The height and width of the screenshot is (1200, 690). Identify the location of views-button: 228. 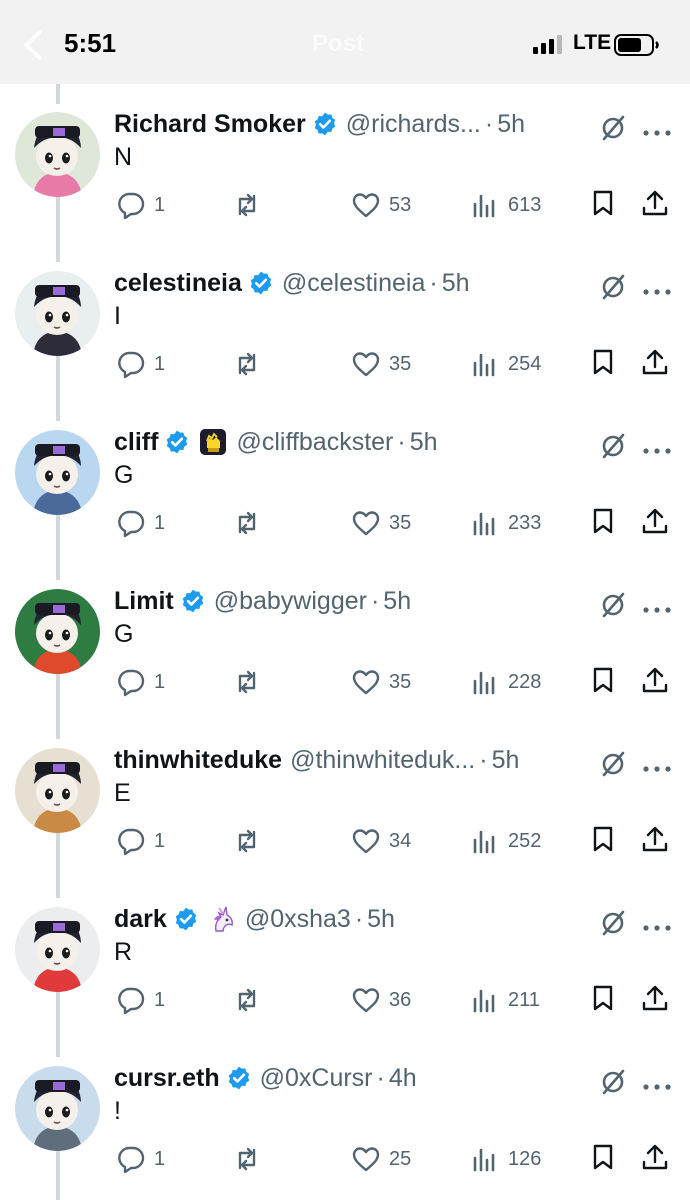
(505, 682).